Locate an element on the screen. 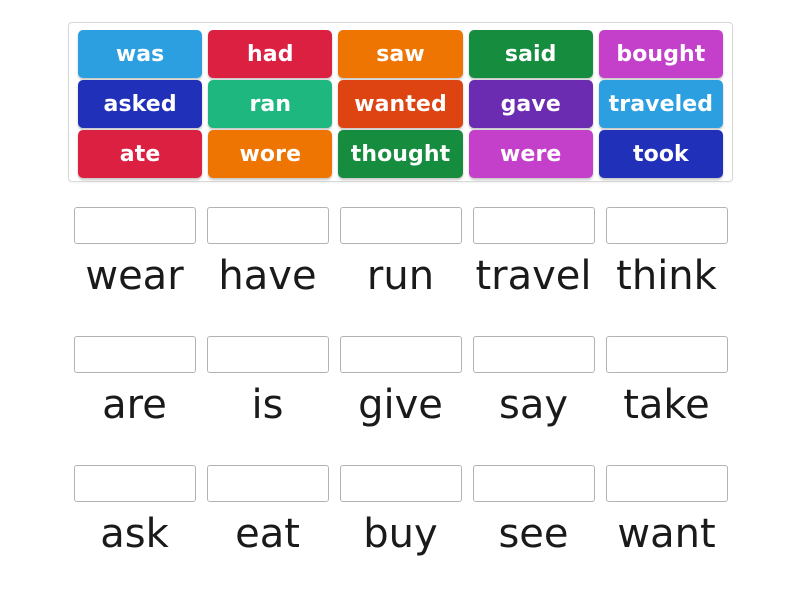  draggable-tile: ran is located at coordinates (270, 104).